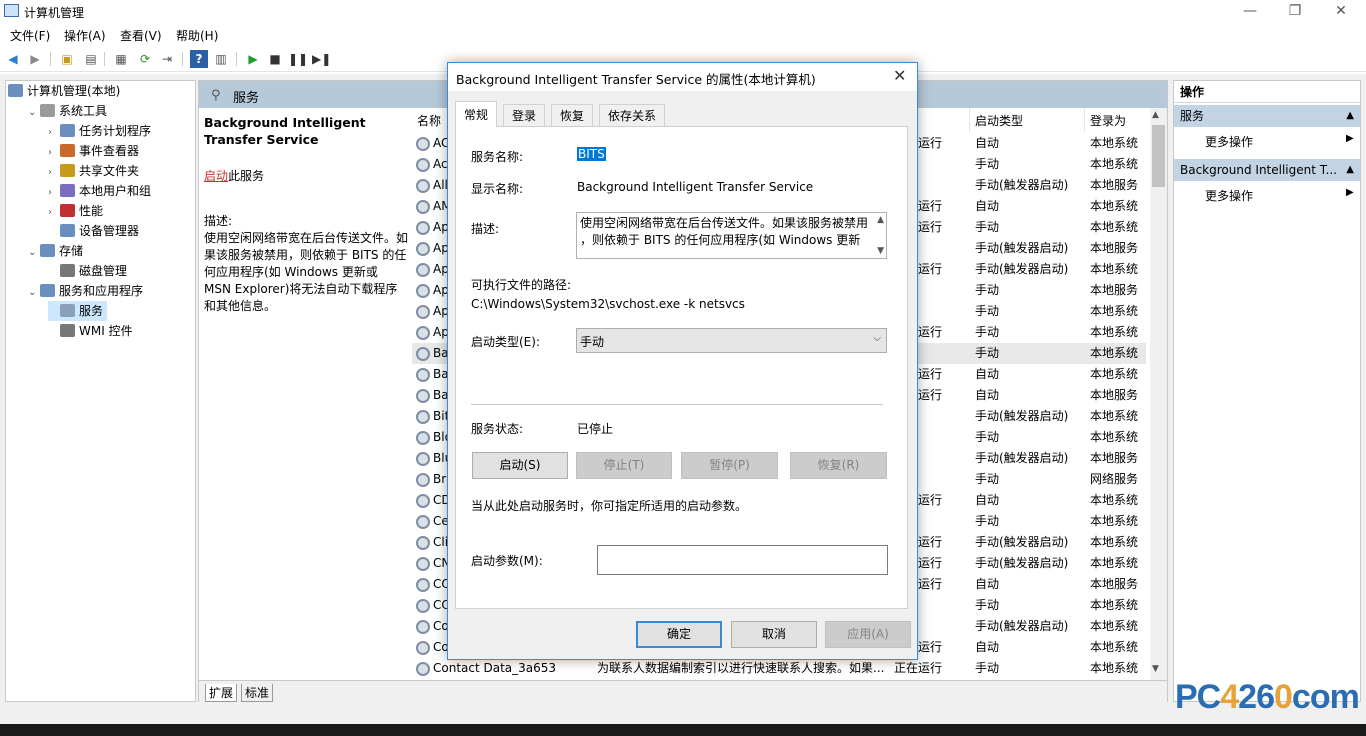  I want to click on forward-icon: ▶, so click(35, 59).